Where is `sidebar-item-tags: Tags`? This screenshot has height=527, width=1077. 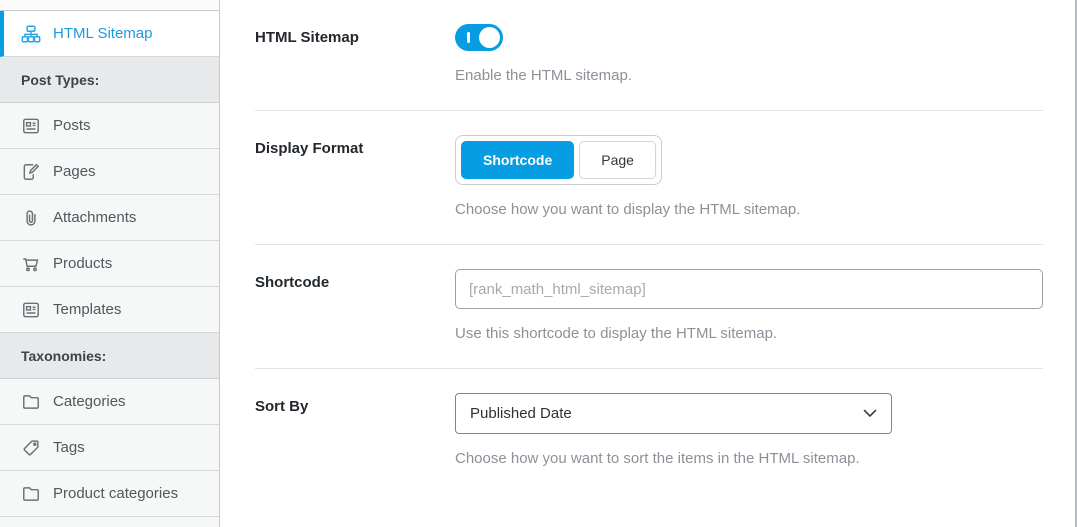
sidebar-item-tags: Tags is located at coordinates (109, 448).